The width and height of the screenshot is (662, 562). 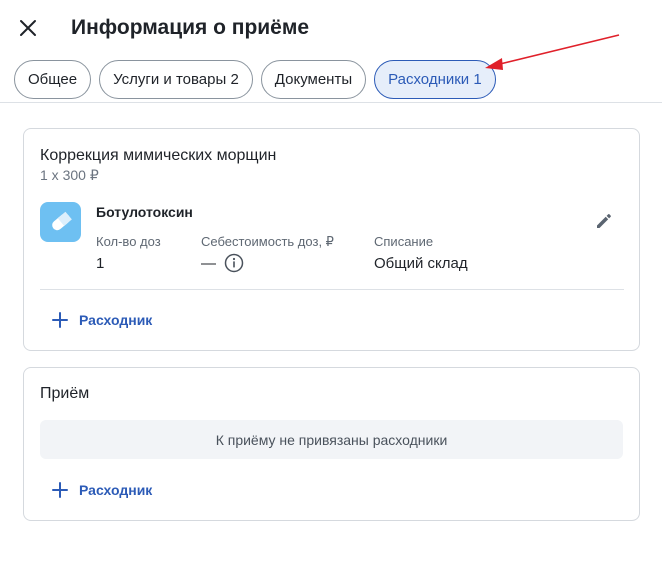 I want to click on edit-consumable-button, so click(x=604, y=221).